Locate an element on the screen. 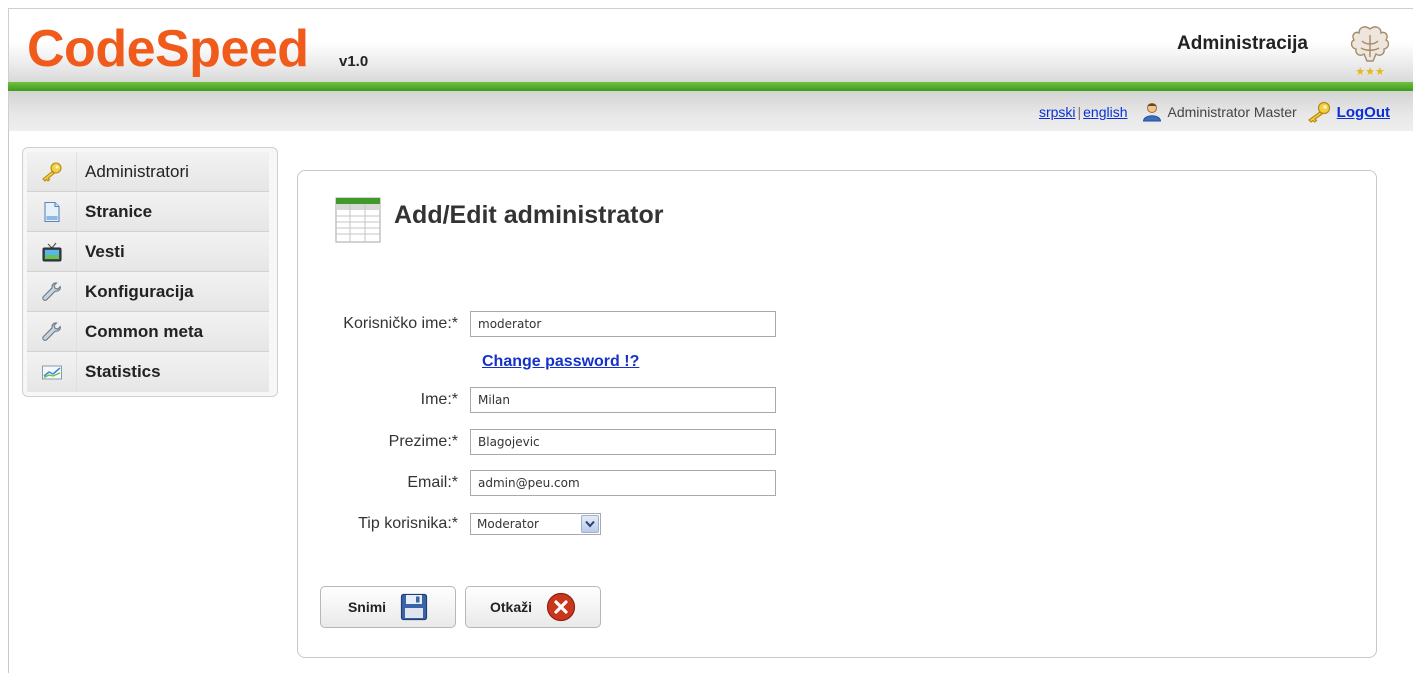 The image size is (1413, 673). crest-icon: ★★★ is located at coordinates (1370, 52).